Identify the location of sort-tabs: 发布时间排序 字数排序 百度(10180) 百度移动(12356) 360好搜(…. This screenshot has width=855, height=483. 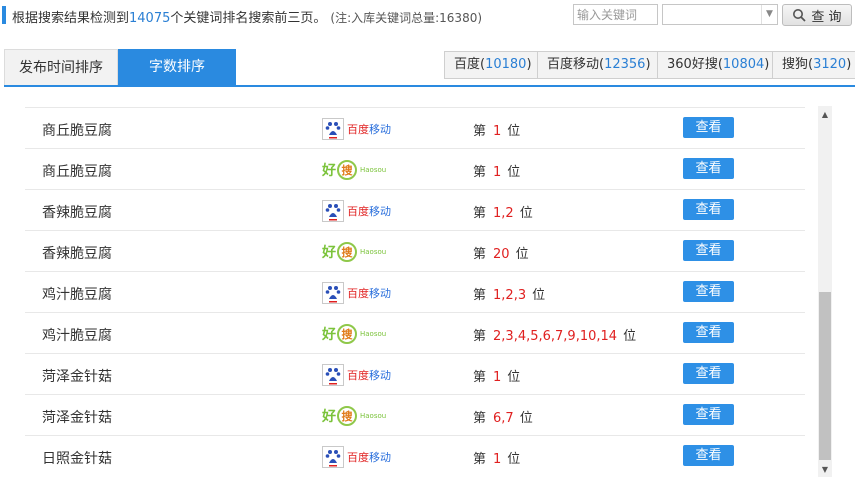
(429, 68).